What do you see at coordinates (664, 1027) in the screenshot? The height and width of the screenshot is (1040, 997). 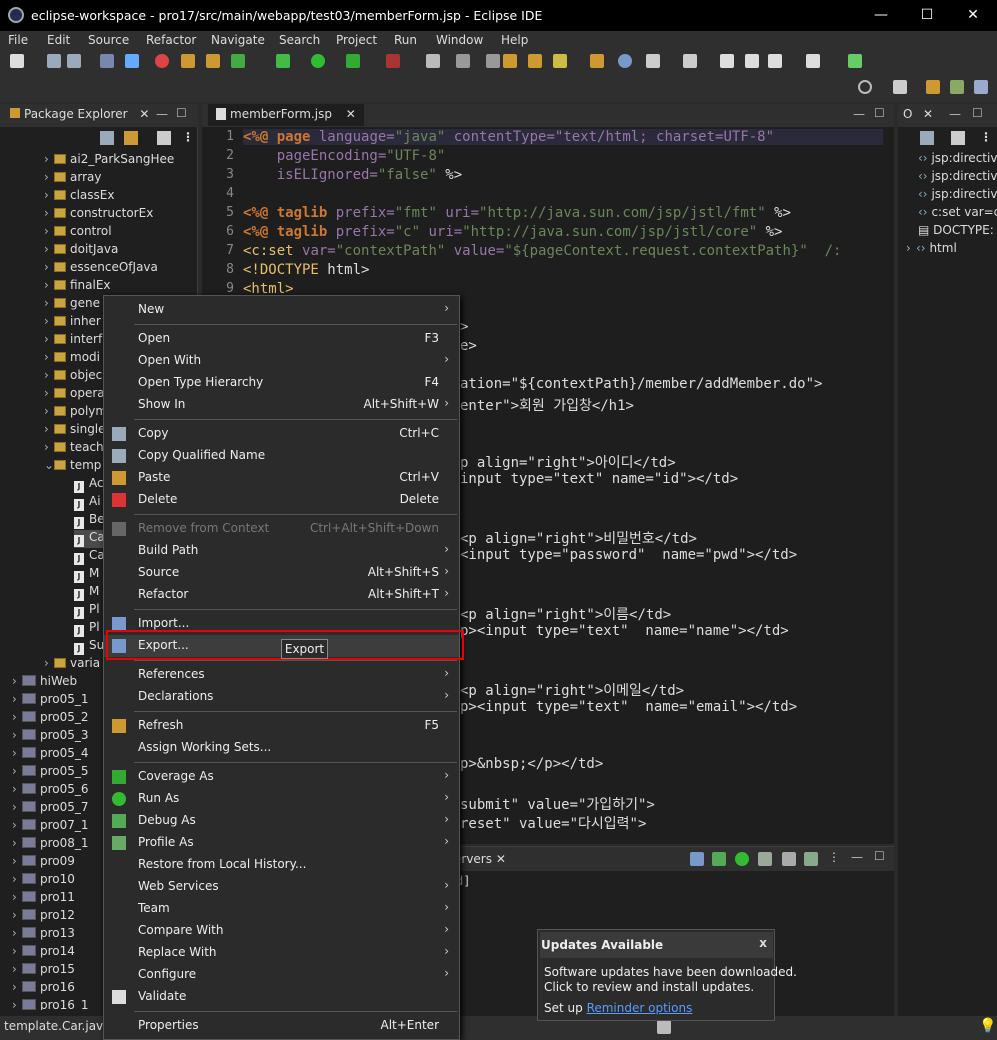 I see `status-tool-icon` at bounding box center [664, 1027].